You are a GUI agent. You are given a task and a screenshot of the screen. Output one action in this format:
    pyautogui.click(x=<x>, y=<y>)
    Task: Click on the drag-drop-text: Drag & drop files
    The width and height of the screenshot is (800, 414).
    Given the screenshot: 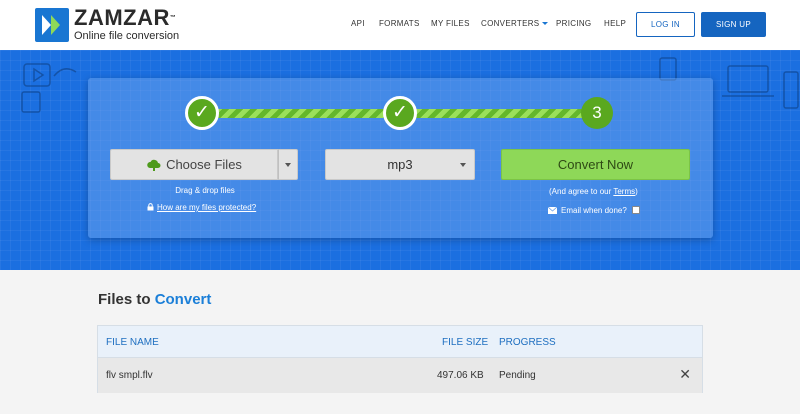 What is the action you would take?
    pyautogui.click(x=205, y=190)
    